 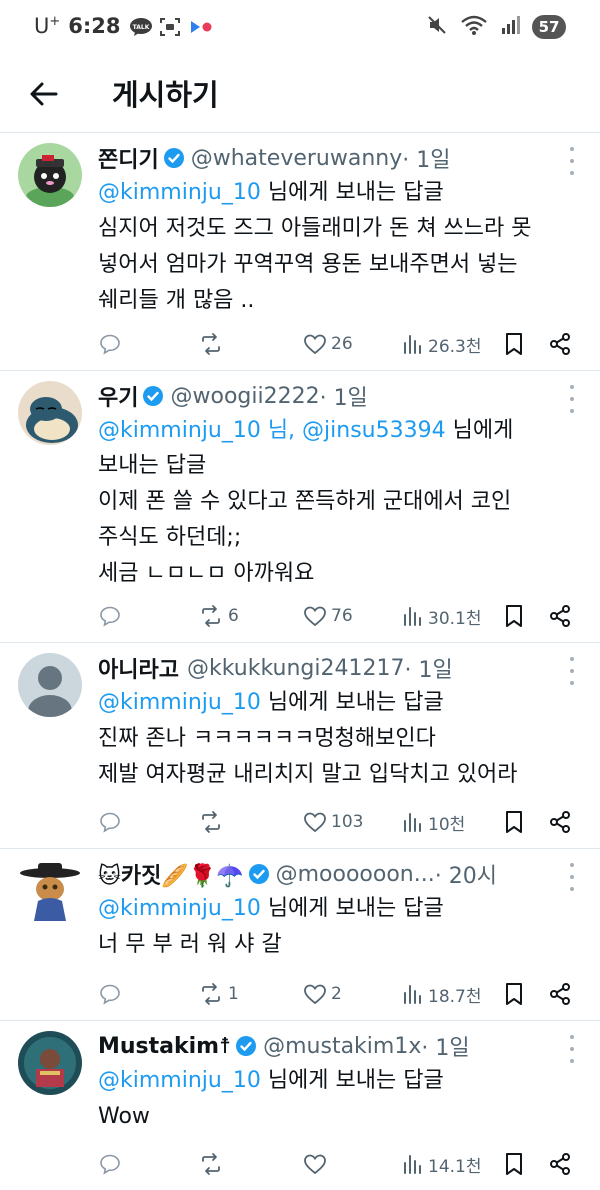 I want to click on retweet-button: 6, so click(x=218, y=616).